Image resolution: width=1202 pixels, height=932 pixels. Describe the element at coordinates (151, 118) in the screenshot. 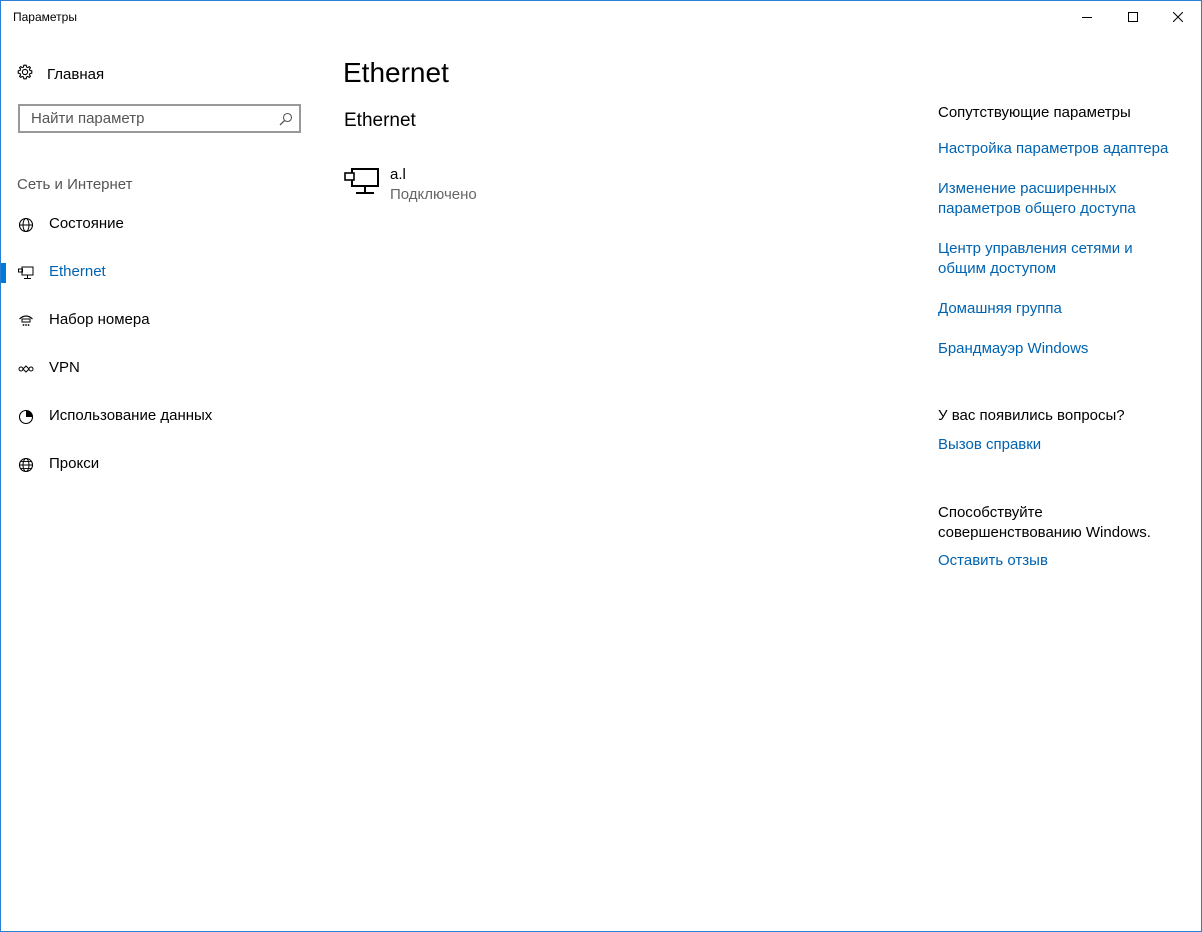

I see `search-input` at that location.